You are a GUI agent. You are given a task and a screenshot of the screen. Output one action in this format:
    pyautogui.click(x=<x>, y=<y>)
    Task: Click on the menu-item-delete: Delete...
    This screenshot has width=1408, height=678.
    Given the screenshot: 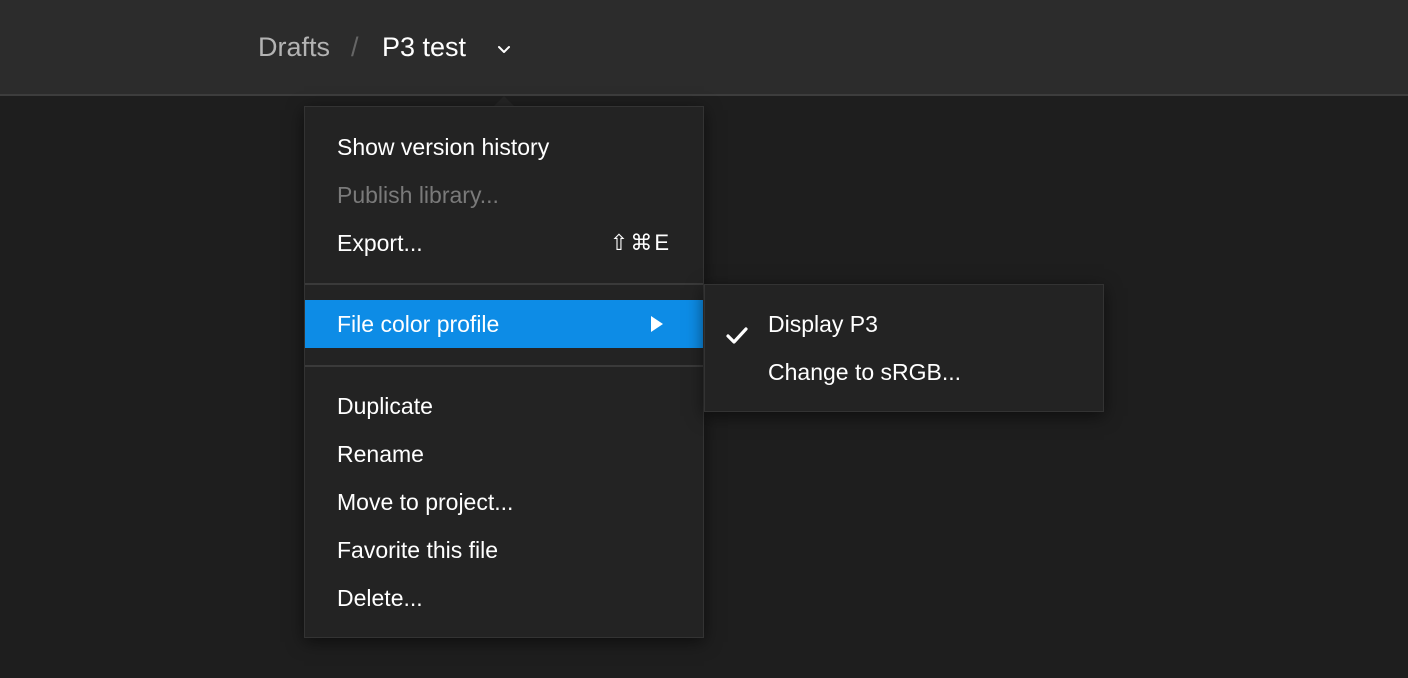 What is the action you would take?
    pyautogui.click(x=504, y=598)
    